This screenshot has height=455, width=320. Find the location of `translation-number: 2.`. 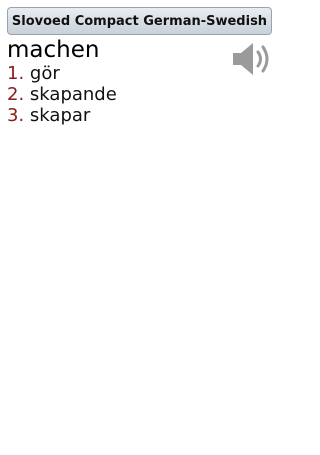

translation-number: 2. is located at coordinates (16, 94).